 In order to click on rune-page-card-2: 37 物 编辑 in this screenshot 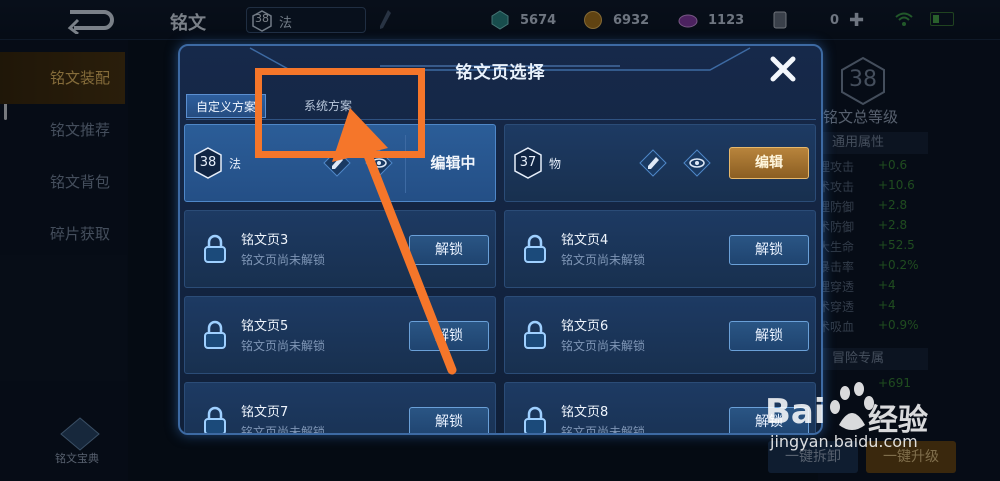, I will do `click(660, 163)`.